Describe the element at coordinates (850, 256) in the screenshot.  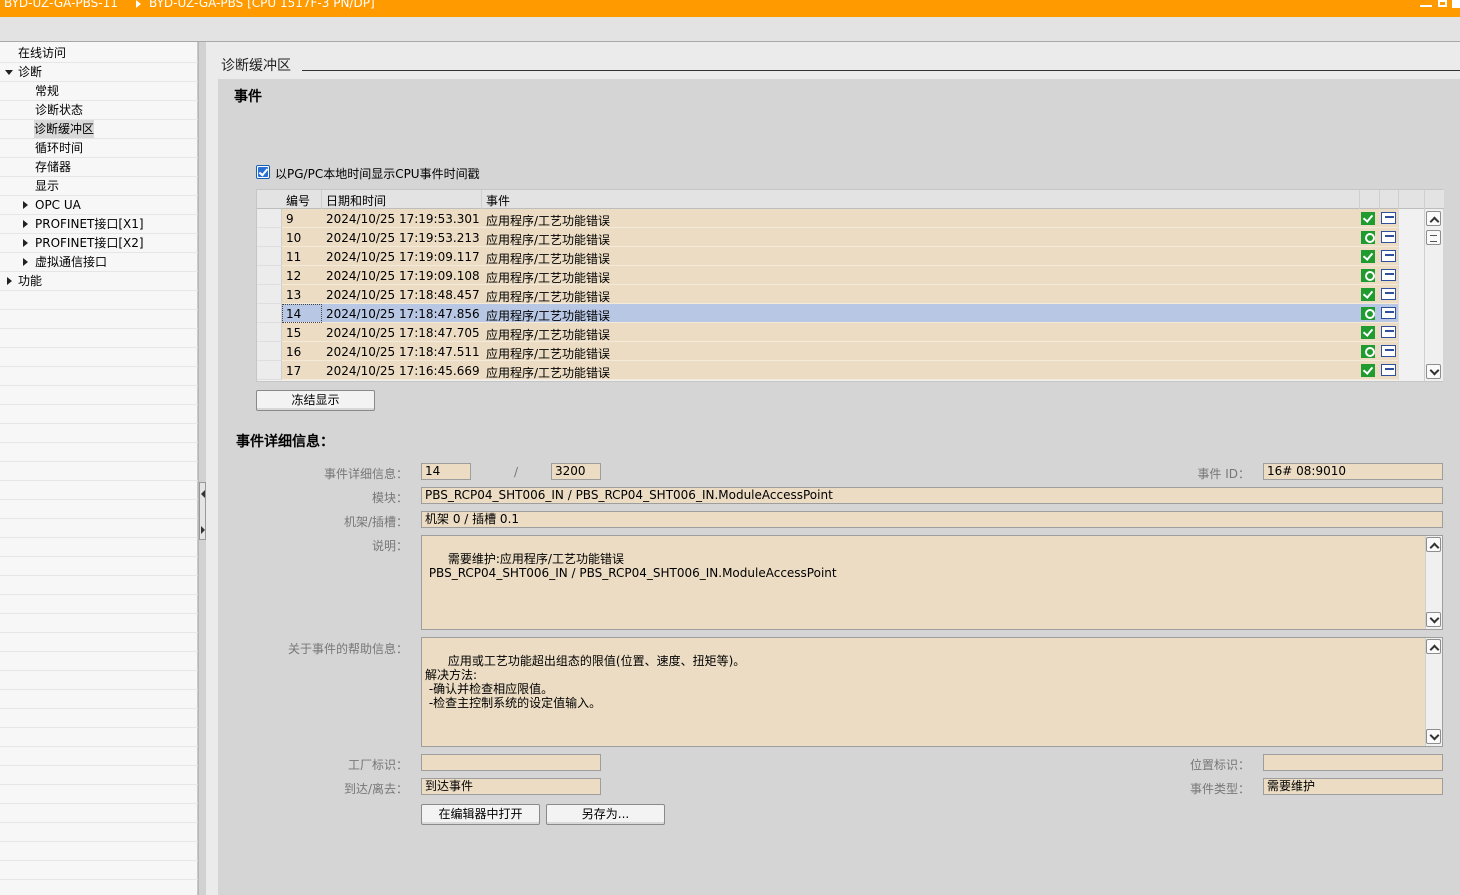
I see `table-row: 11 2024/10/25 17:19:09.117 应用程序/工艺功能错误` at that location.